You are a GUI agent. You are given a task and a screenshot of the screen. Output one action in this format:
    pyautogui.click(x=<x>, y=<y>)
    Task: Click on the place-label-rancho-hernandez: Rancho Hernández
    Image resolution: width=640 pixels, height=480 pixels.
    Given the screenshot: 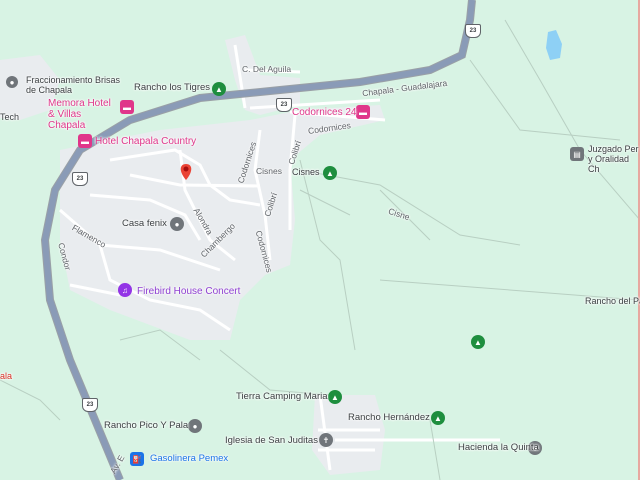 What is the action you would take?
    pyautogui.click(x=389, y=417)
    